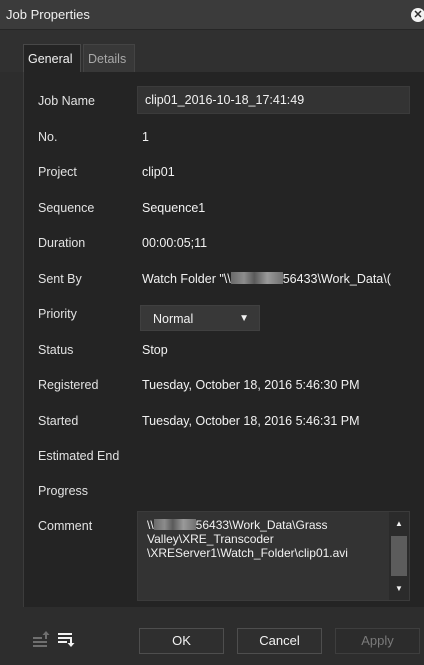 The width and height of the screenshot is (424, 665). Describe the element at coordinates (79, 456) in the screenshot. I see `estimated-end-label: Estimated End` at that location.